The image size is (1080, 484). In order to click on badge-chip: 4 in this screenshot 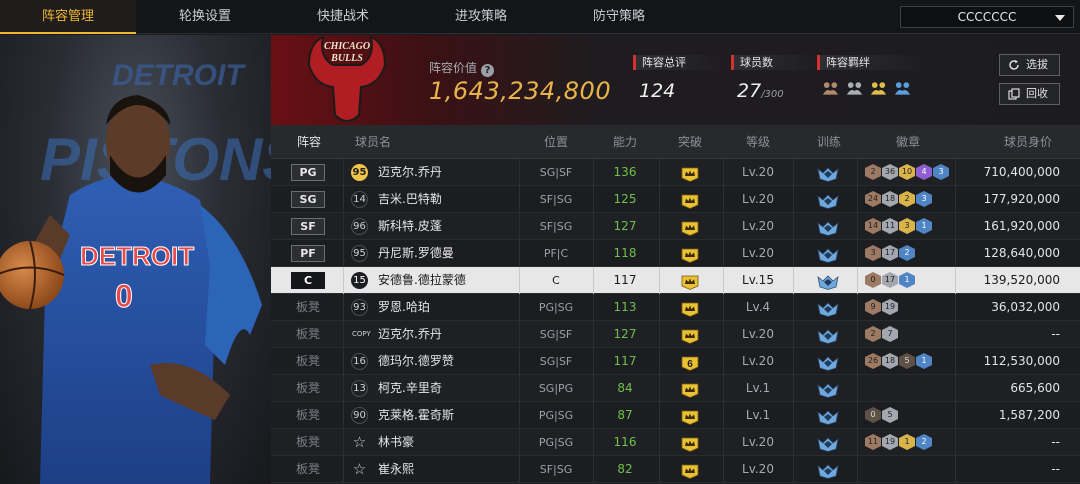, I will do `click(924, 172)`.